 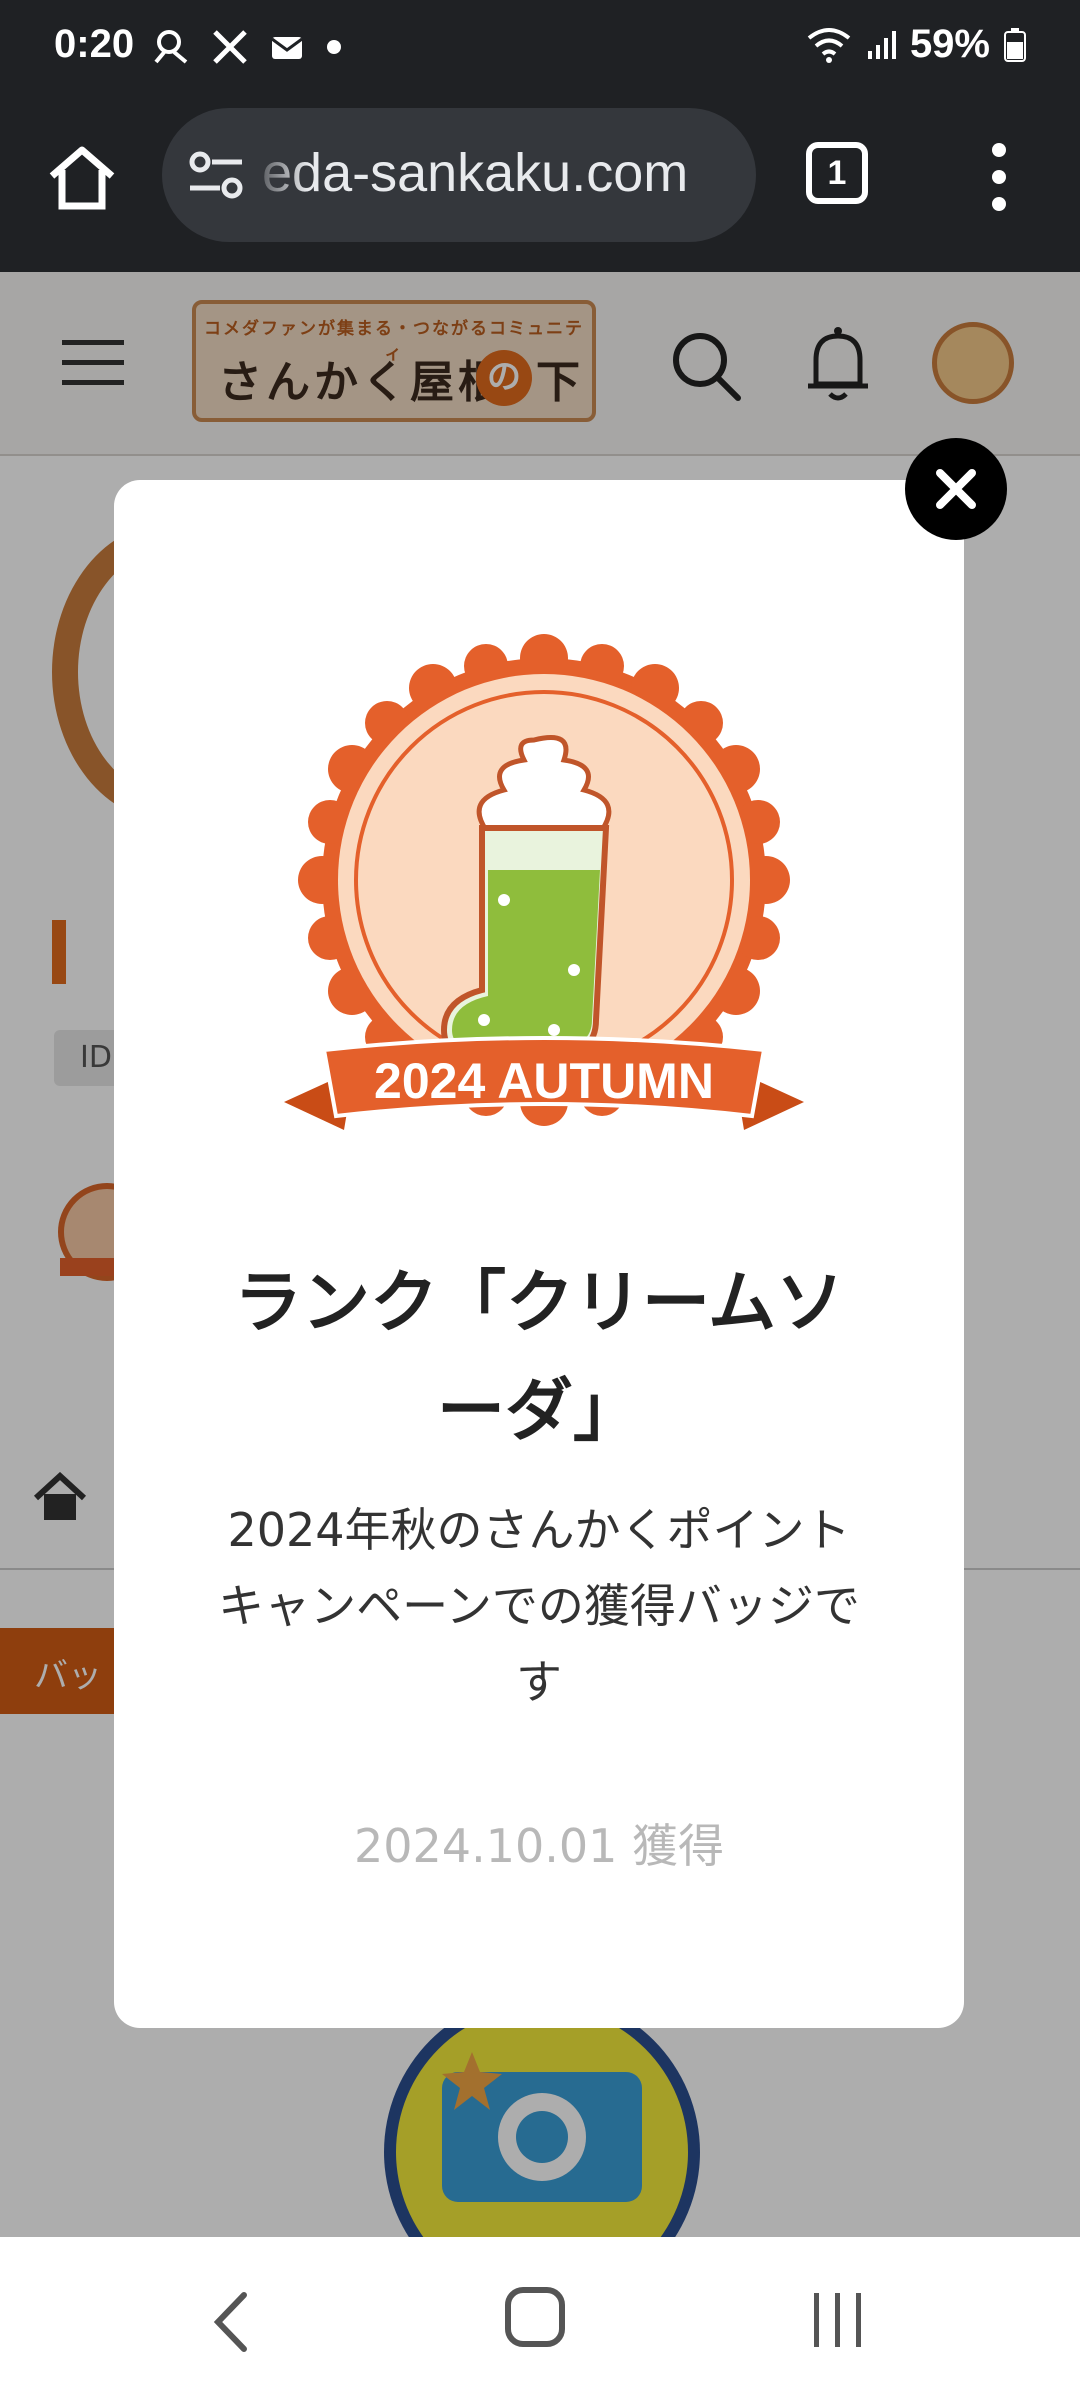 I want to click on address-bar: eda-sankaku.com, so click(x=459, y=175).